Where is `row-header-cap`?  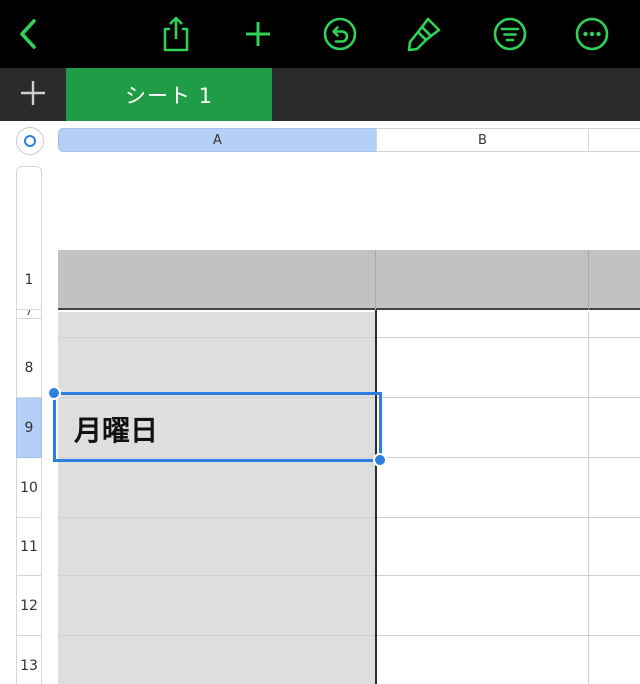 row-header-cap is located at coordinates (29, 208).